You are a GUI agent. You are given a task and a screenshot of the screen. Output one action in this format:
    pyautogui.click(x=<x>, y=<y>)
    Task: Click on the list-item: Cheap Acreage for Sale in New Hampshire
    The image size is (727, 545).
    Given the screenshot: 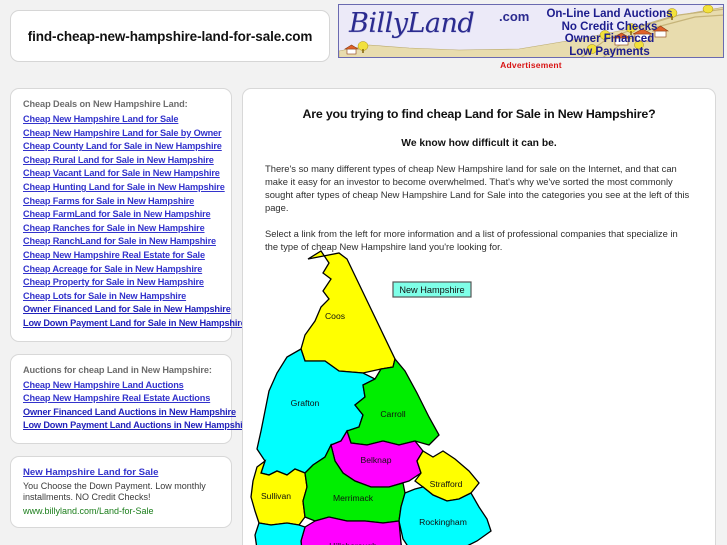 What is the action you would take?
    pyautogui.click(x=121, y=269)
    